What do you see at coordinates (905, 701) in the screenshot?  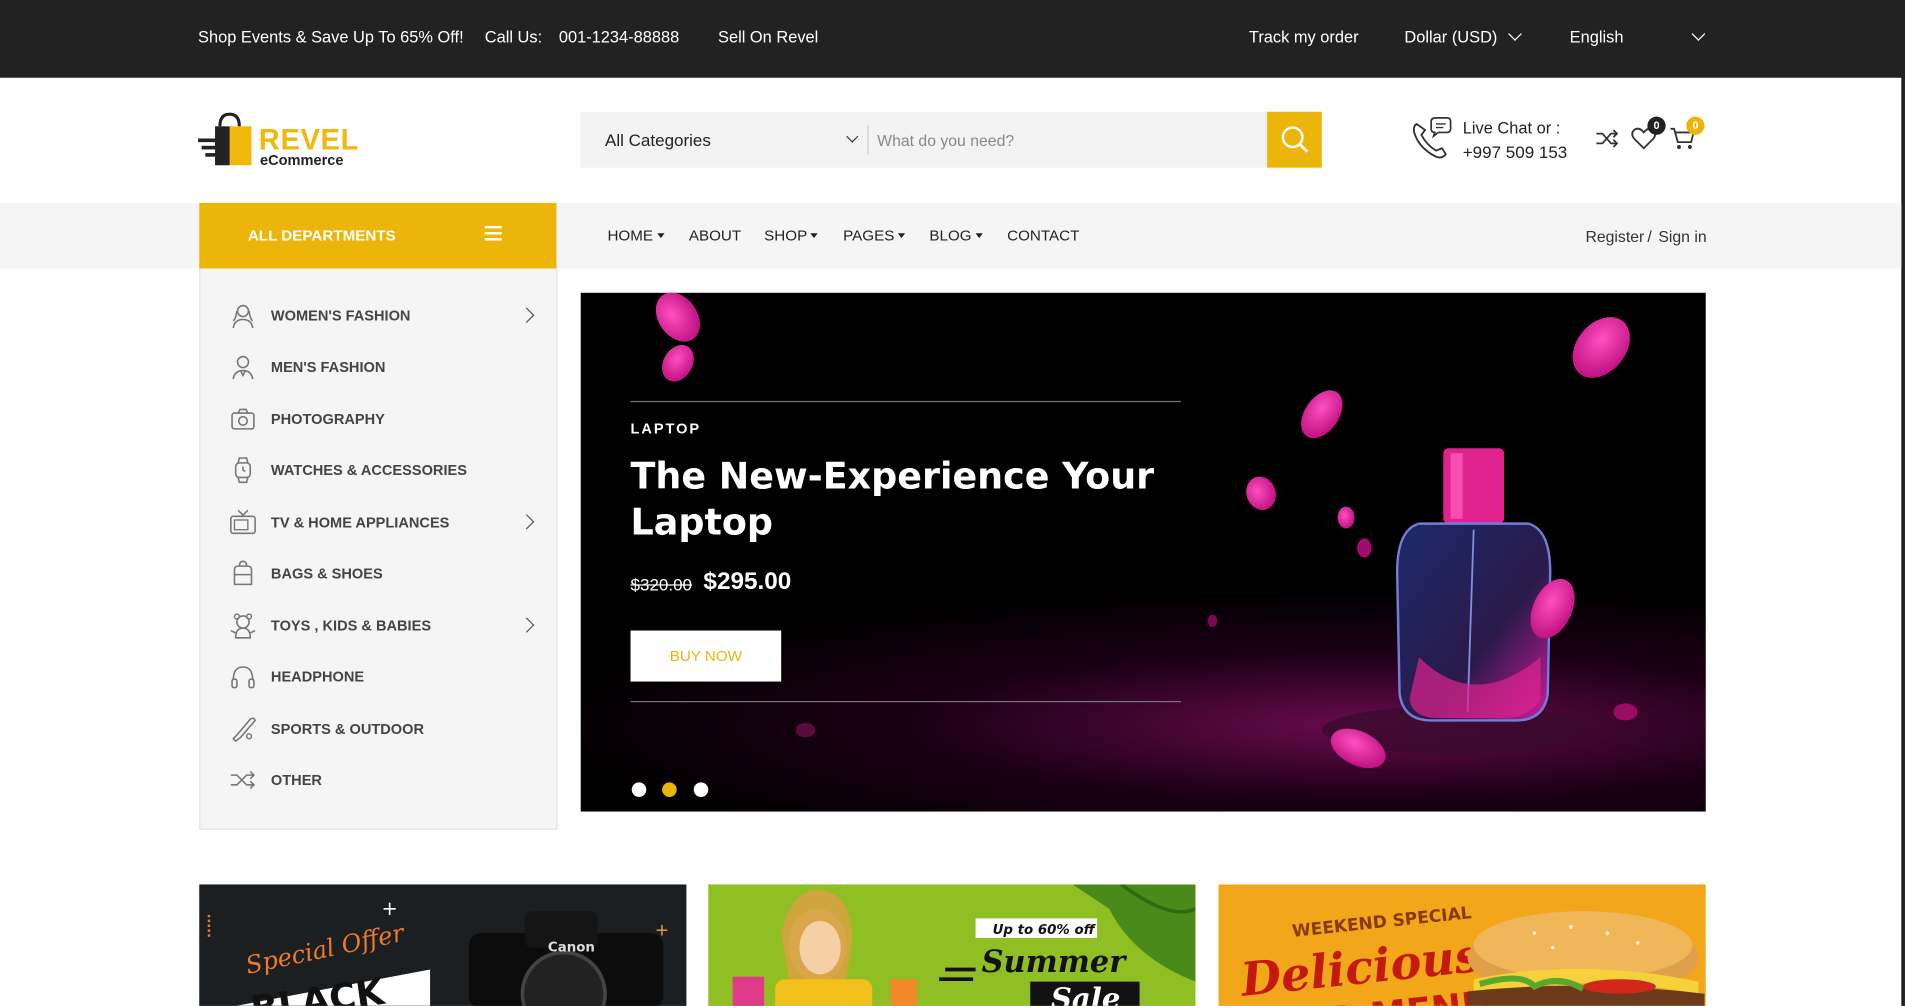 I see `hero-divider-bottom` at bounding box center [905, 701].